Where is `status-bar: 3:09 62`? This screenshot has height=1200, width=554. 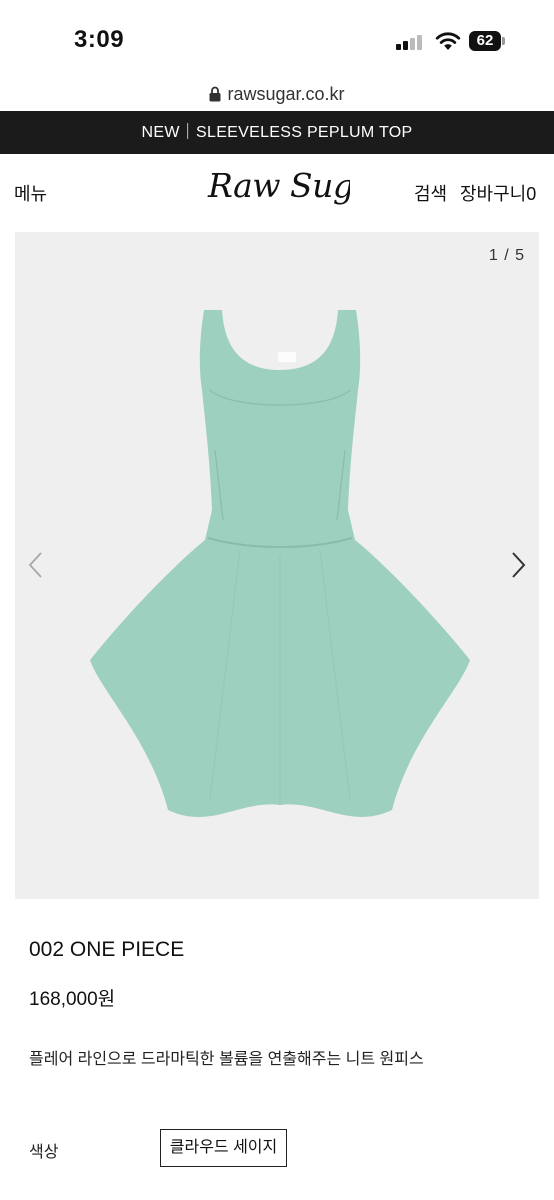
status-bar: 3:09 62 is located at coordinates (277, 40).